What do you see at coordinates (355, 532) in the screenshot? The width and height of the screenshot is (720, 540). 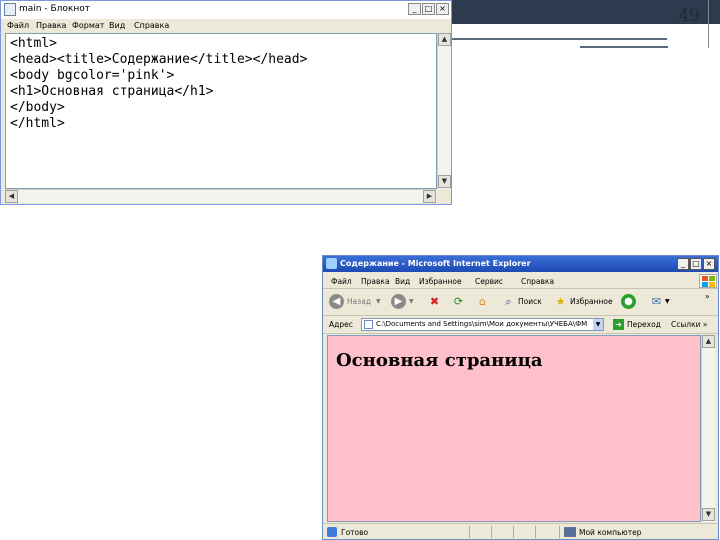 I see `status-text: Готово` at bounding box center [355, 532].